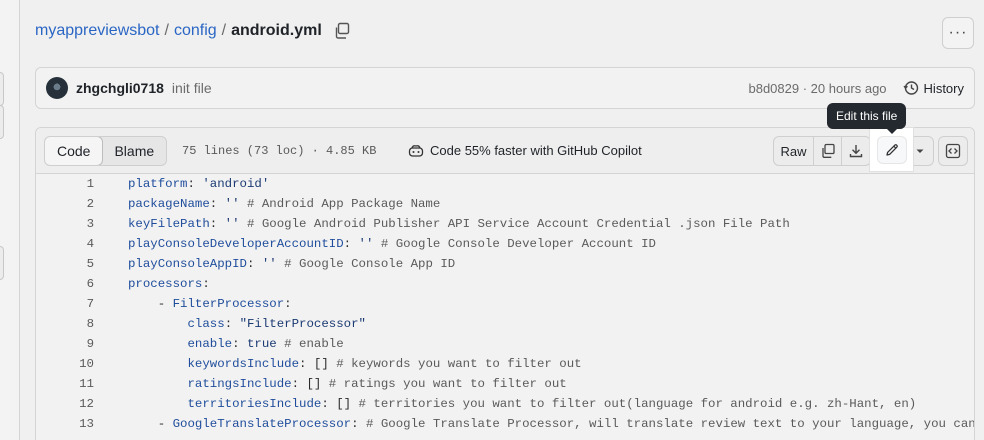 Image resolution: width=984 pixels, height=440 pixels. What do you see at coordinates (75, 184) in the screenshot?
I see `line-number: 1` at bounding box center [75, 184].